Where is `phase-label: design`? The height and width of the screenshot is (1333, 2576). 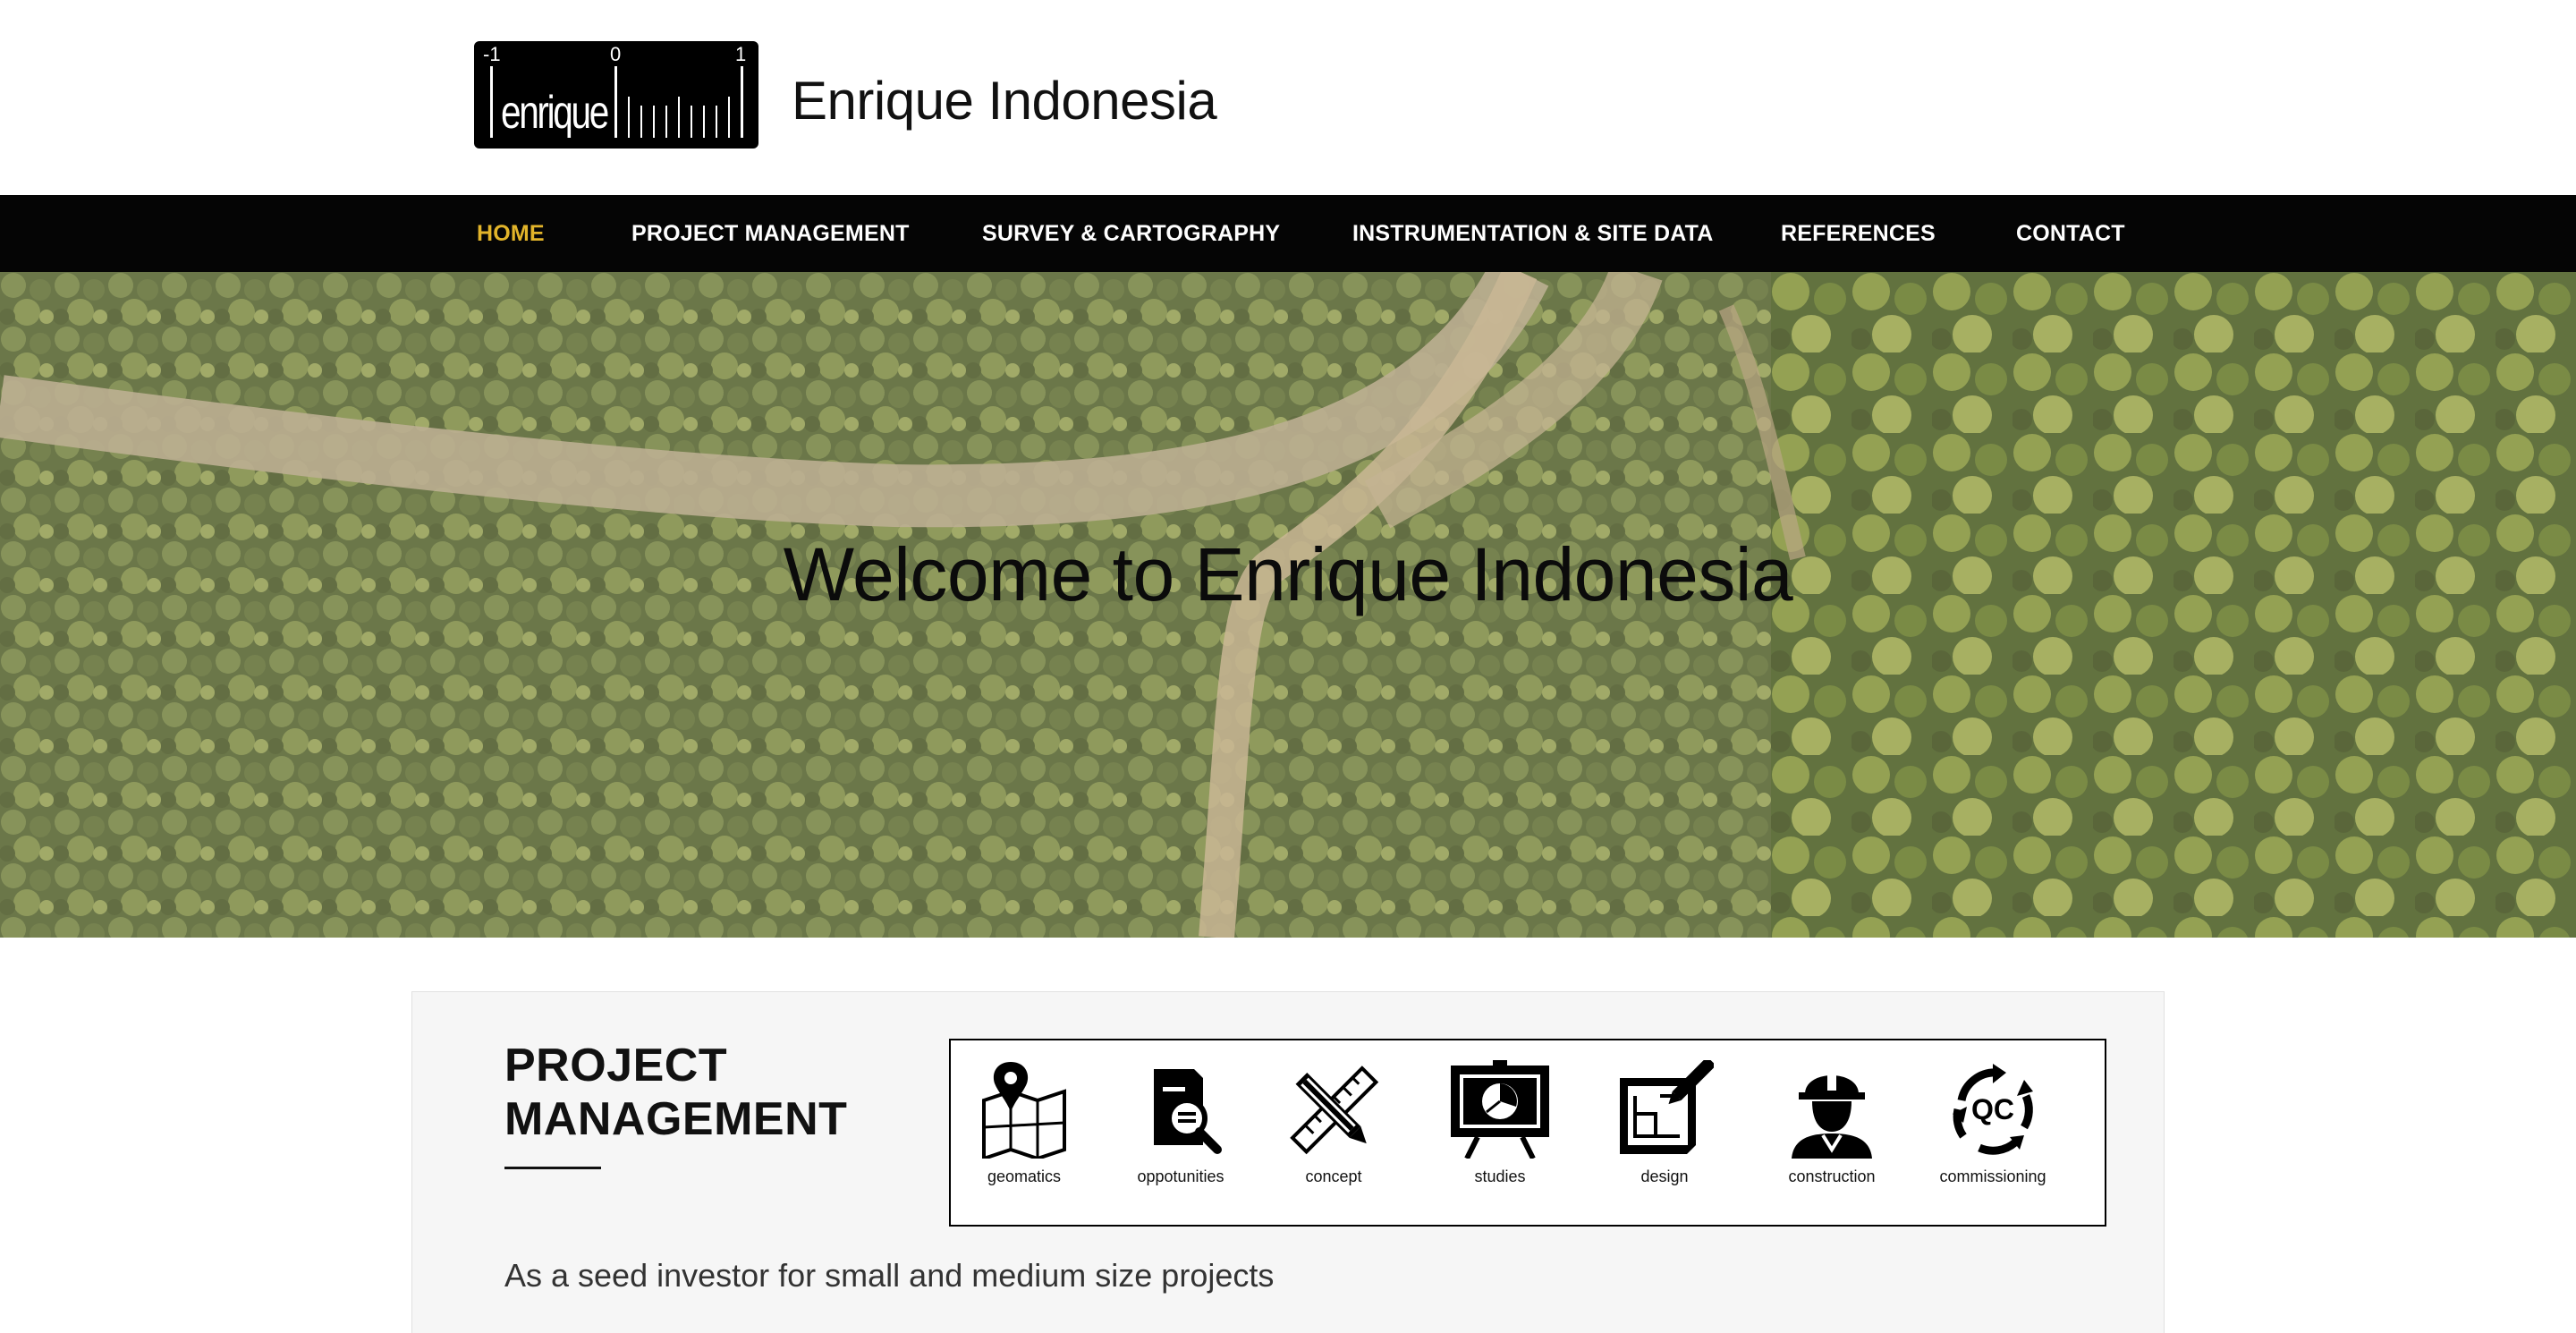
phase-label: design is located at coordinates (1664, 1176).